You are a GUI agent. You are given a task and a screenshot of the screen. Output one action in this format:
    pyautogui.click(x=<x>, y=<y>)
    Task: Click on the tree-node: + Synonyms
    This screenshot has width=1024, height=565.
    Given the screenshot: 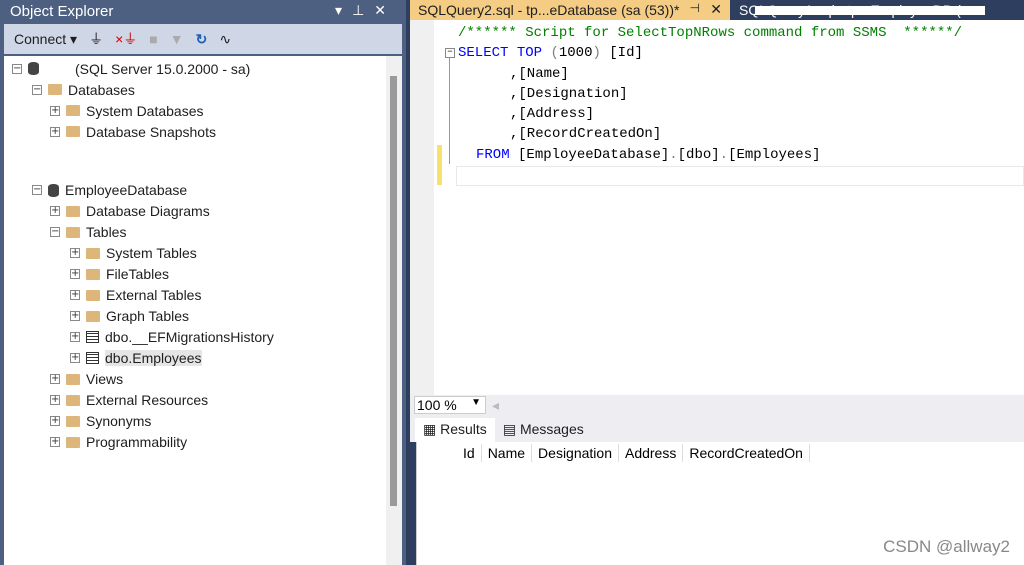 What is the action you would take?
    pyautogui.click(x=100, y=421)
    